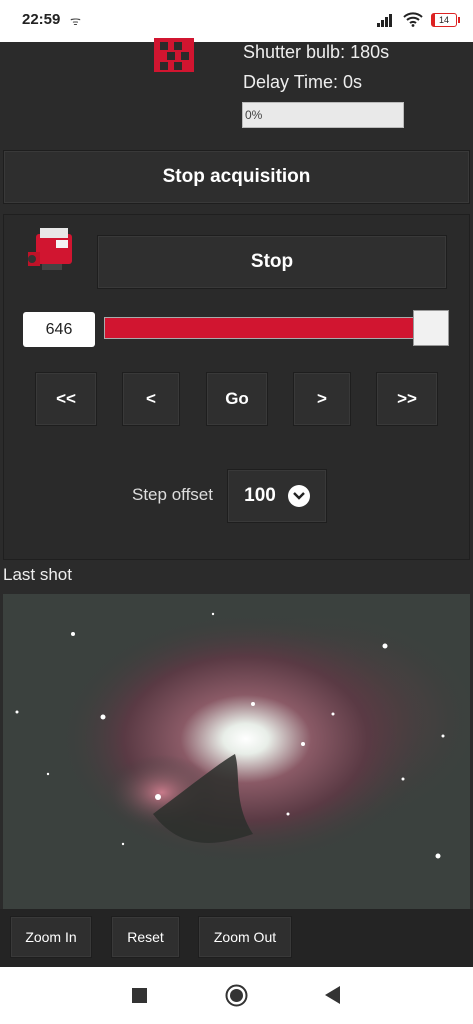 This screenshot has height=1024, width=473. Describe the element at coordinates (277, 496) in the screenshot. I see `step-offset-select: 100` at that location.